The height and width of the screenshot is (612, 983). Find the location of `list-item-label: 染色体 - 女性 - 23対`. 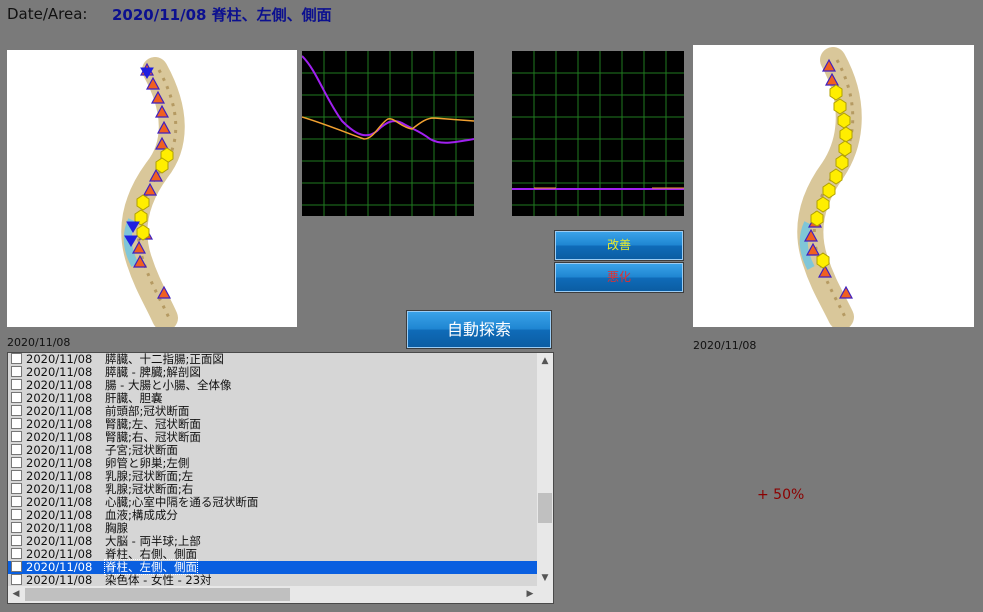

list-item-label: 染色体 - 女性 - 23対 is located at coordinates (158, 580).